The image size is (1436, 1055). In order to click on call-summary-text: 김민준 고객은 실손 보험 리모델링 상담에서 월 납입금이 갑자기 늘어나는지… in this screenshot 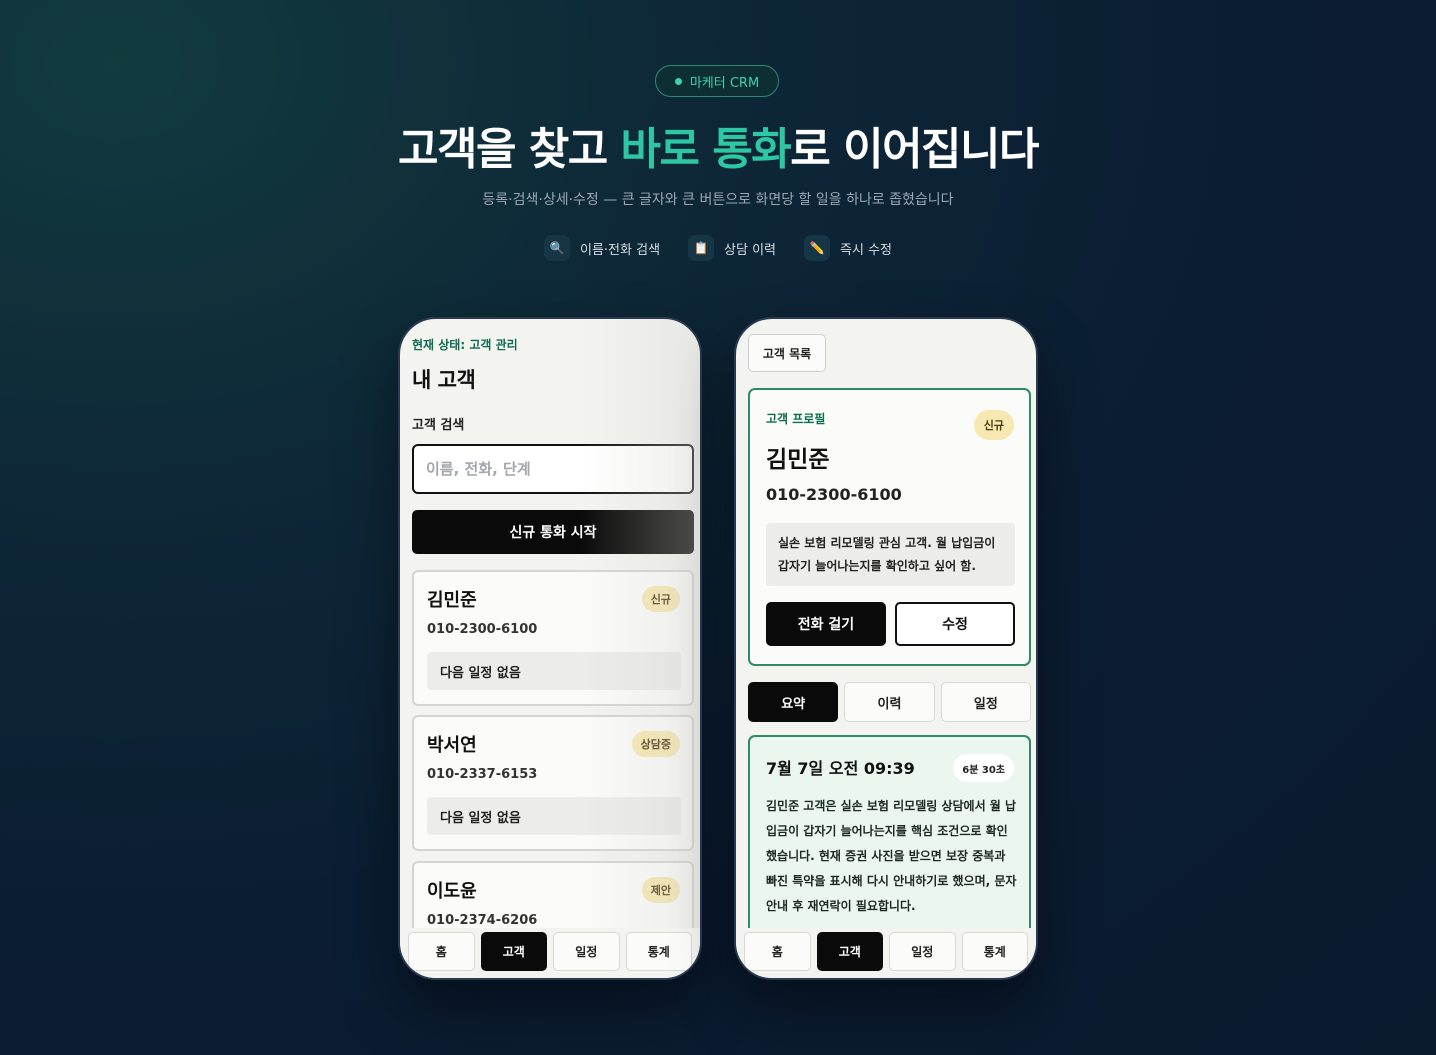, I will do `click(891, 856)`.